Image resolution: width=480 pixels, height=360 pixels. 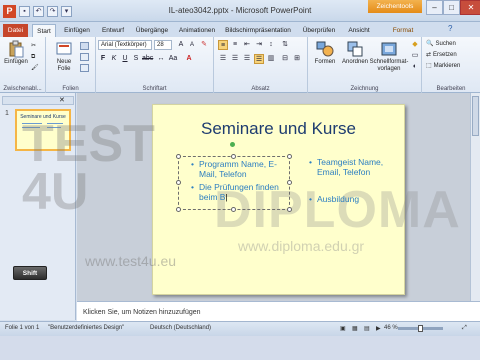 What do you see at coordinates (181, 45) in the screenshot?
I see `grow-font-icon: A` at bounding box center [181, 45].